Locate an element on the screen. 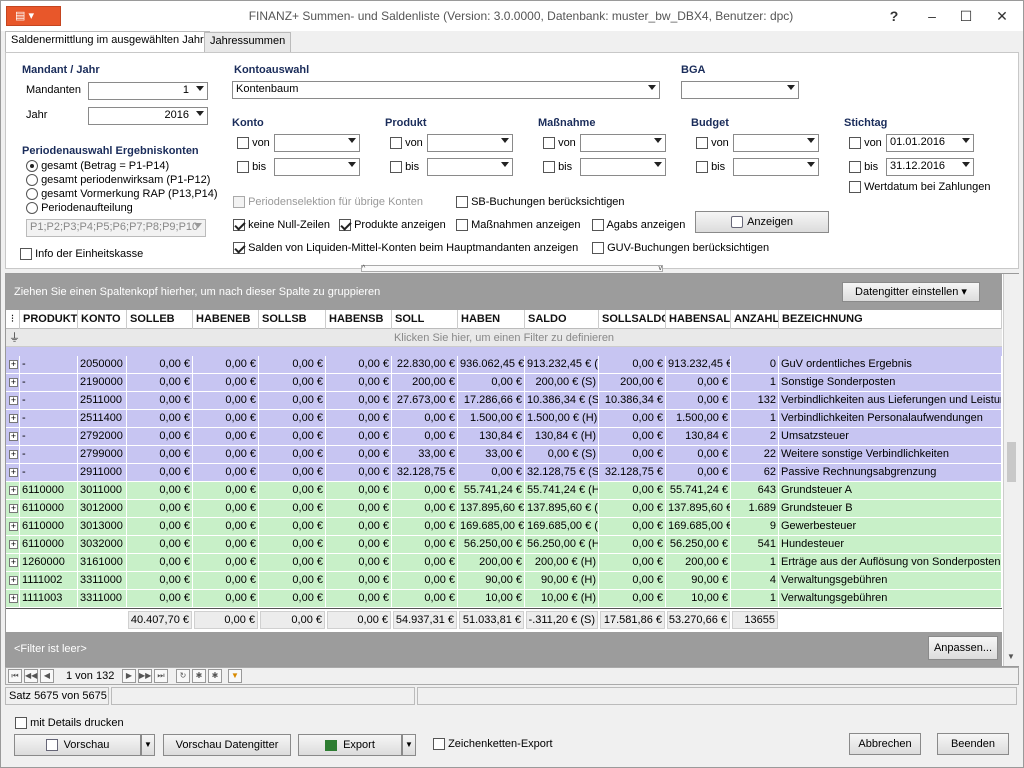  table-cell: Verwaltungsgebühren is located at coordinates (890, 581).